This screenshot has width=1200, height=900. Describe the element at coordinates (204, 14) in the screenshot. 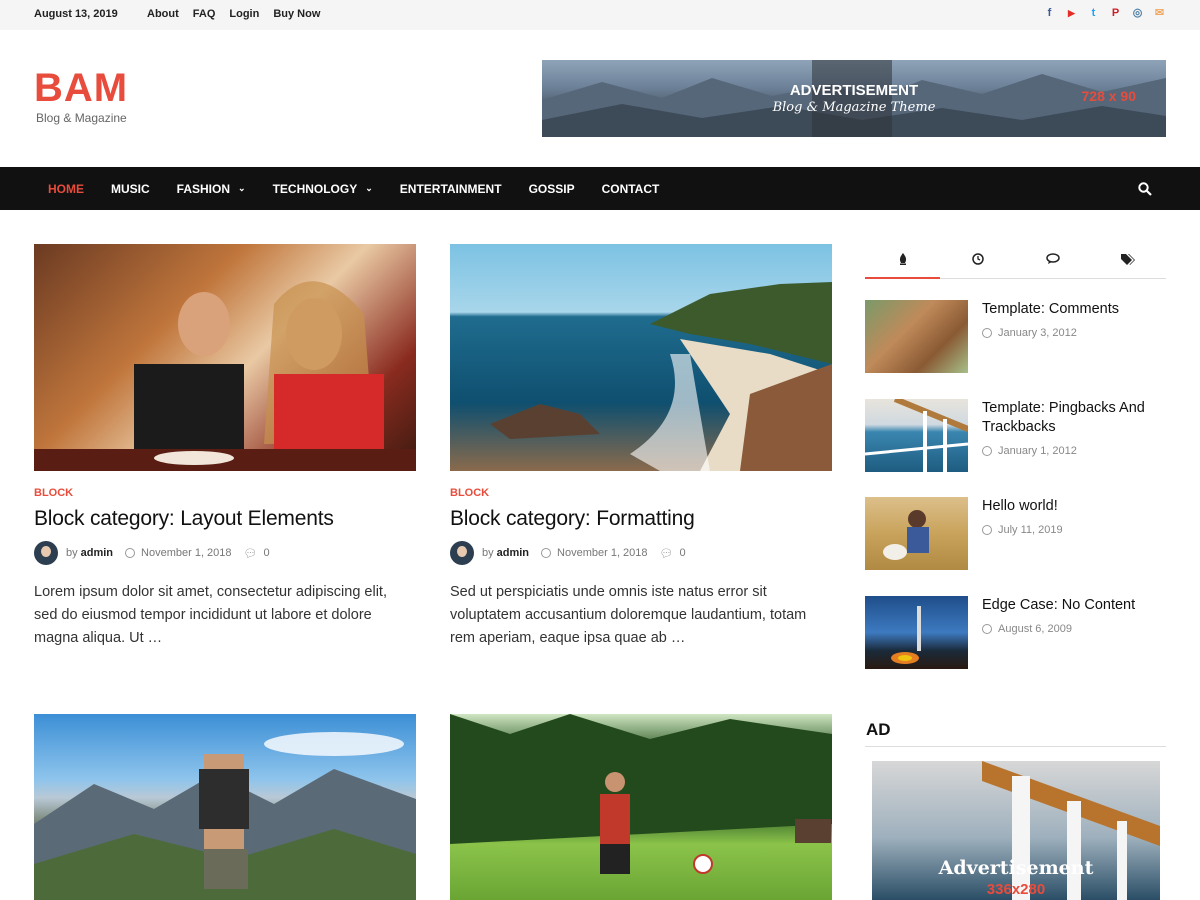

I see `top-link-faq: FAQ` at that location.